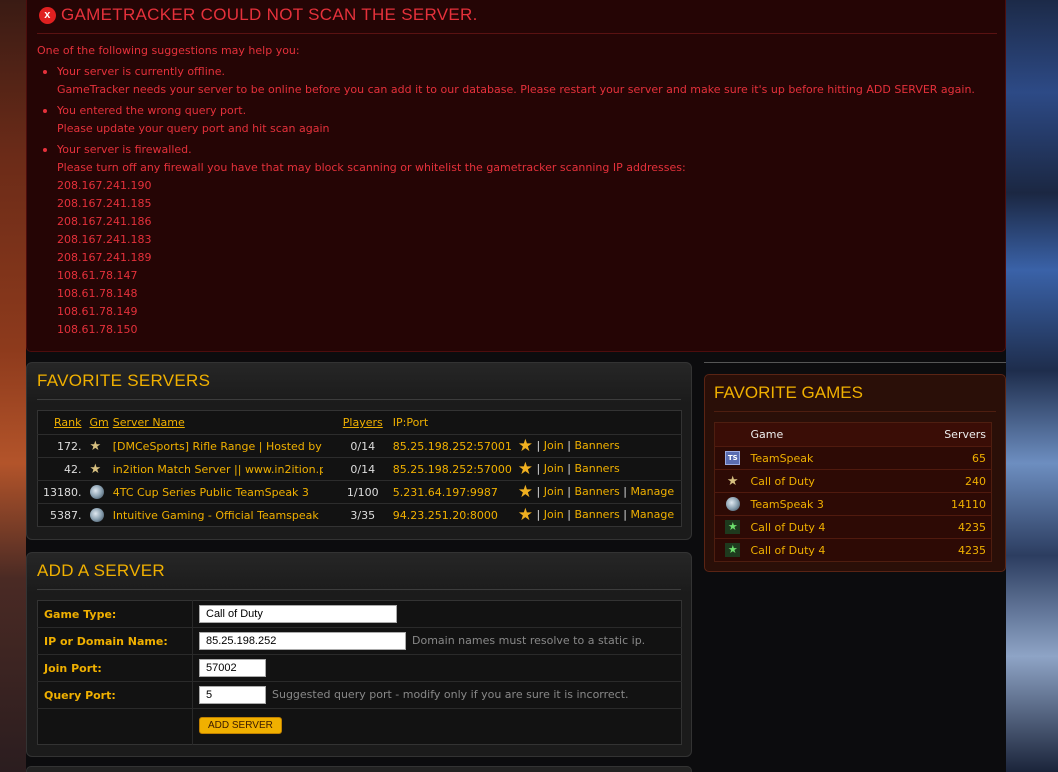  I want to click on game-name: TeamSpeak 3, so click(824, 504).